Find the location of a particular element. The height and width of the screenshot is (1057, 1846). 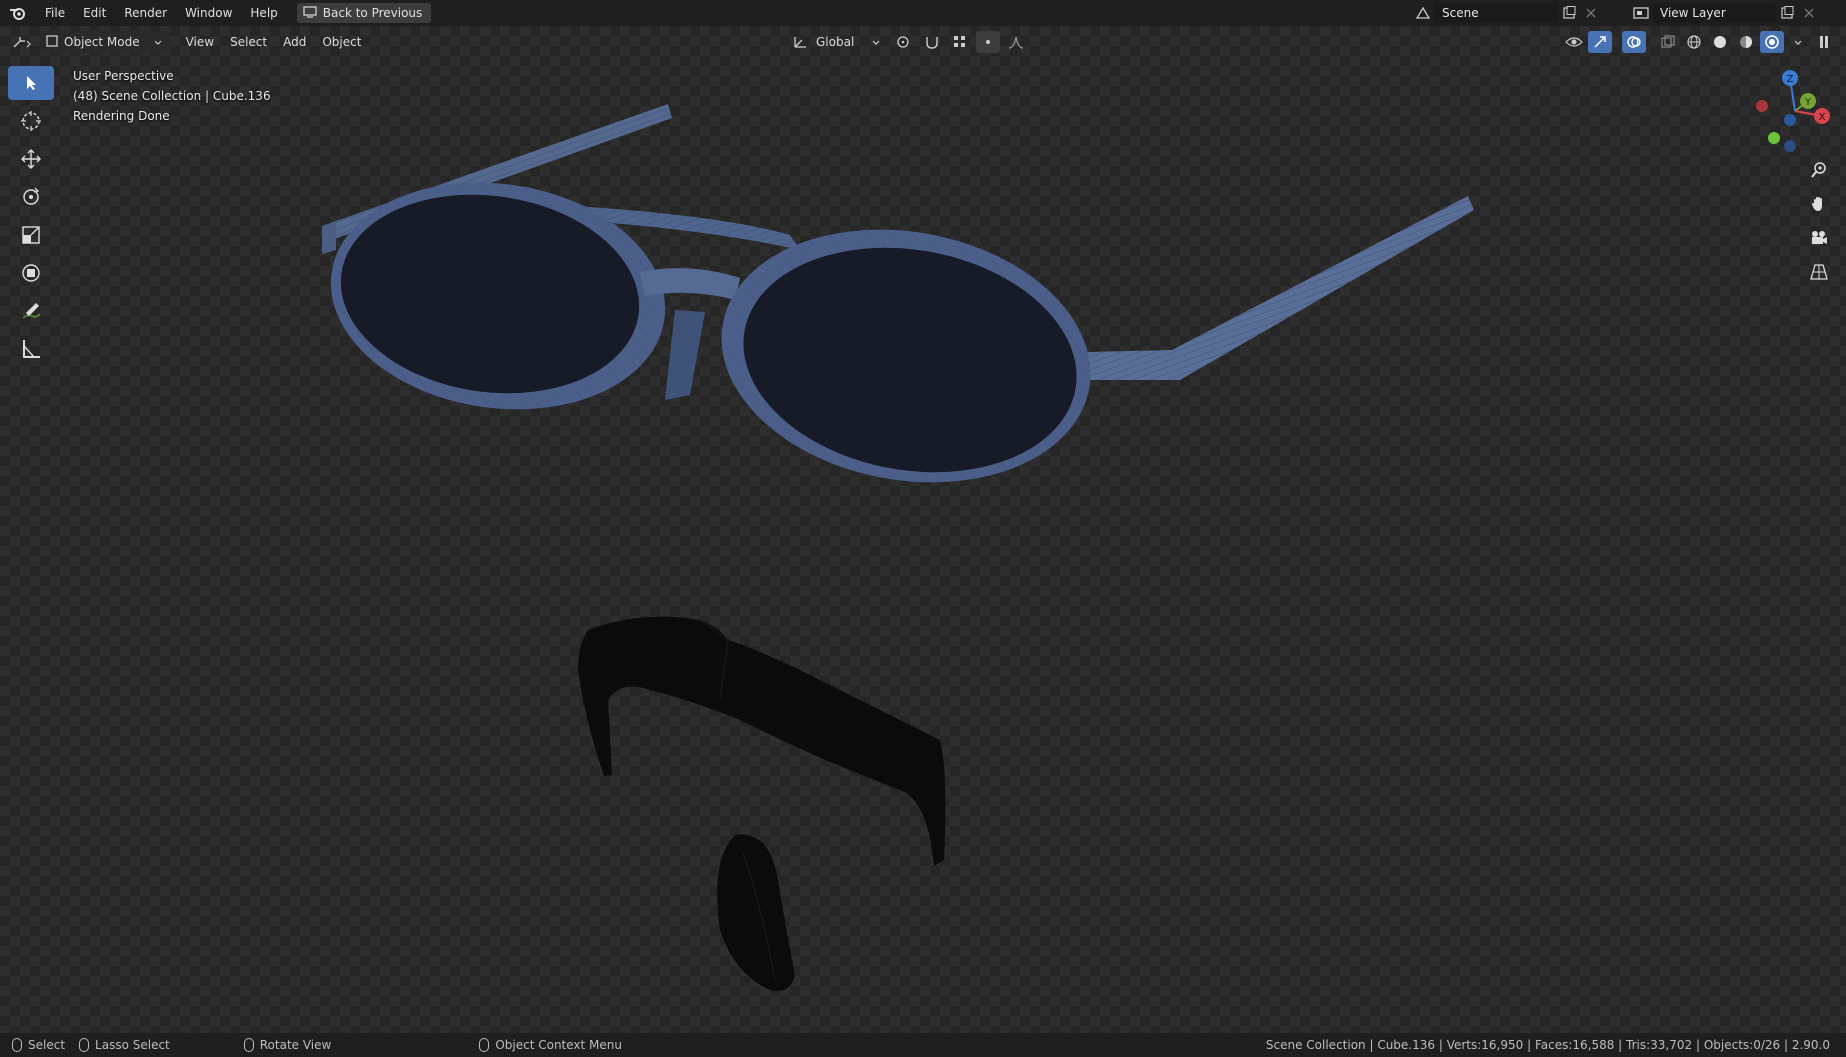

mouse-drag-icon is located at coordinates (84, 1045).